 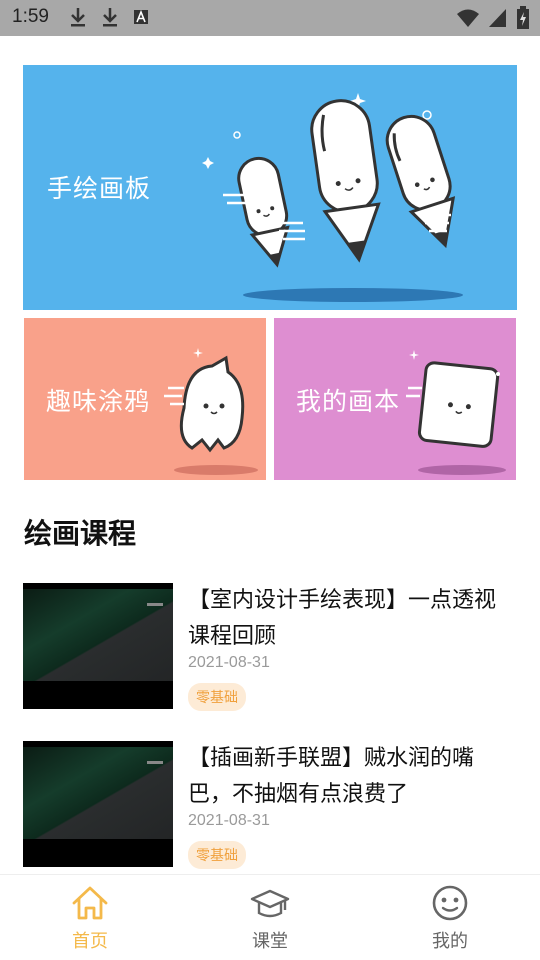 I want to click on status-system-icons, so click(x=493, y=18).